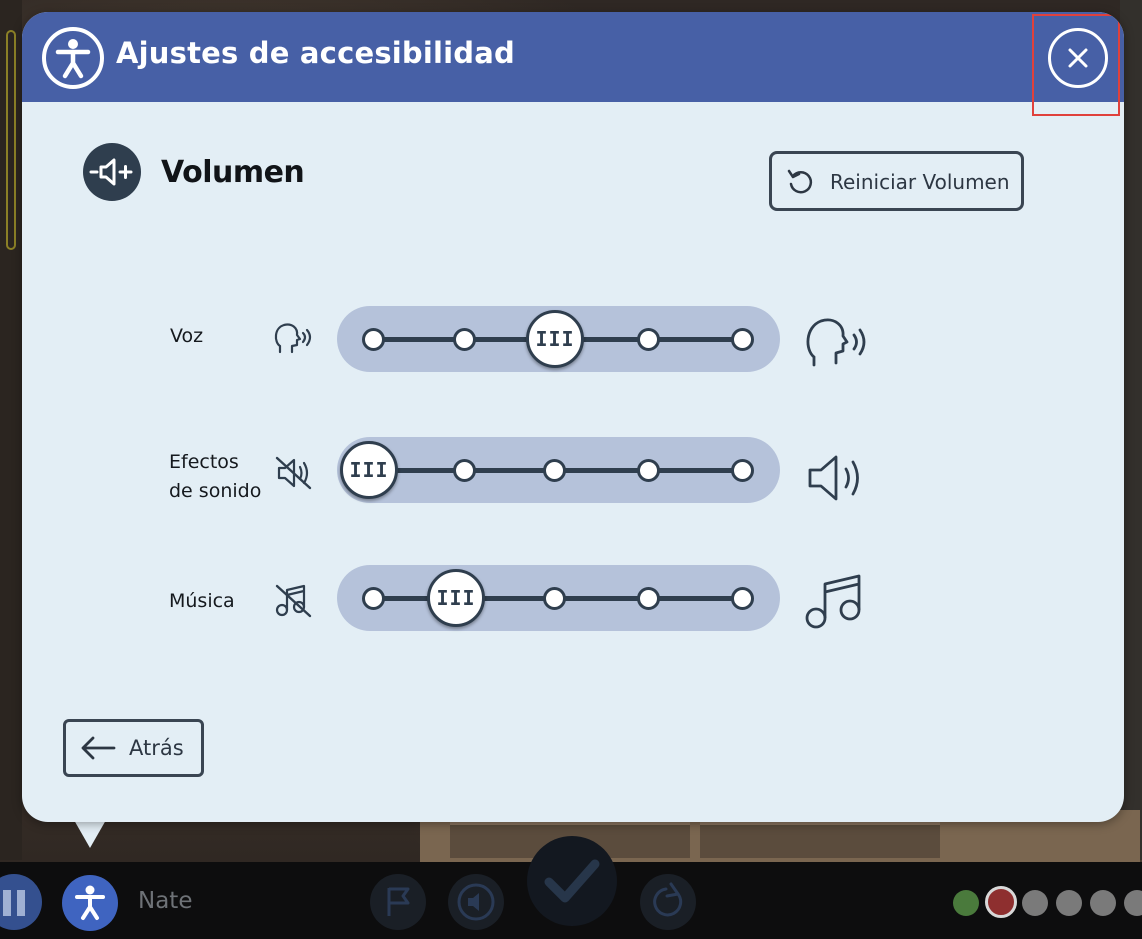 The height and width of the screenshot is (939, 1142). I want to click on slider-label-text: Voz, so click(187, 336).